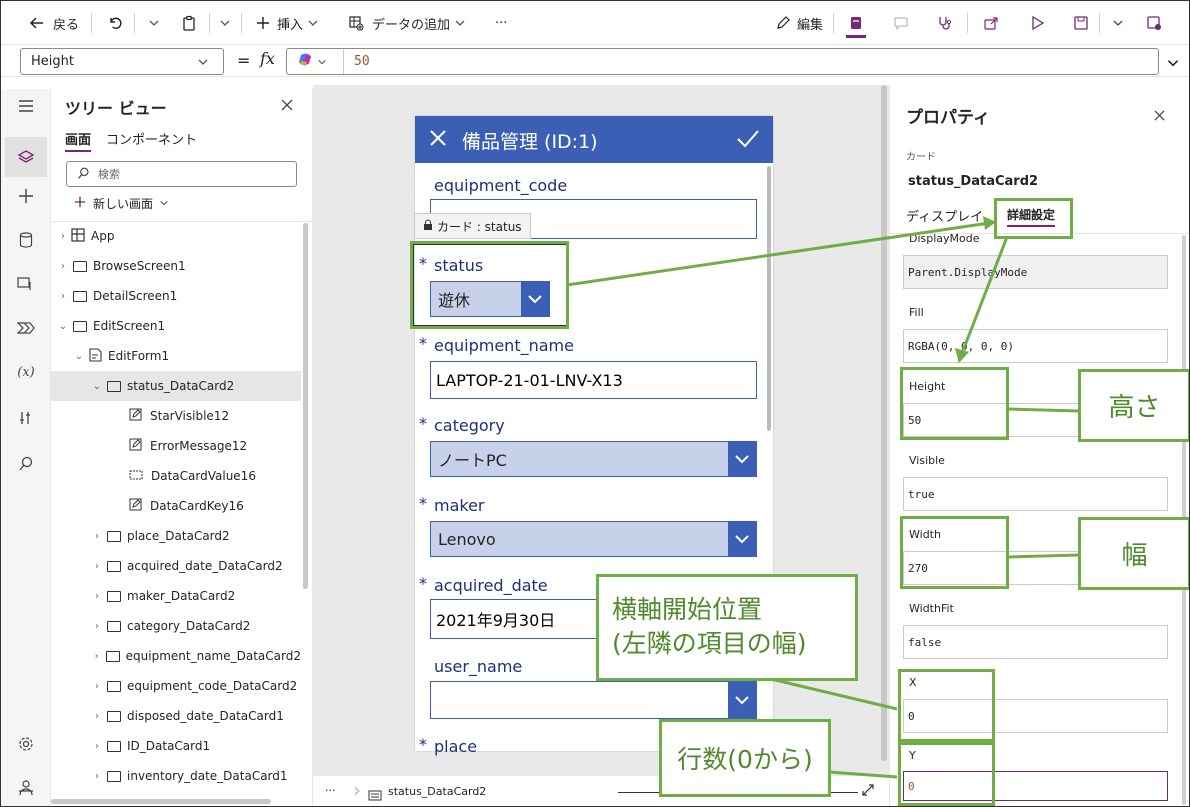 The width and height of the screenshot is (1190, 807). I want to click on acquired-date-value: 2021年9月30日, so click(496, 620).